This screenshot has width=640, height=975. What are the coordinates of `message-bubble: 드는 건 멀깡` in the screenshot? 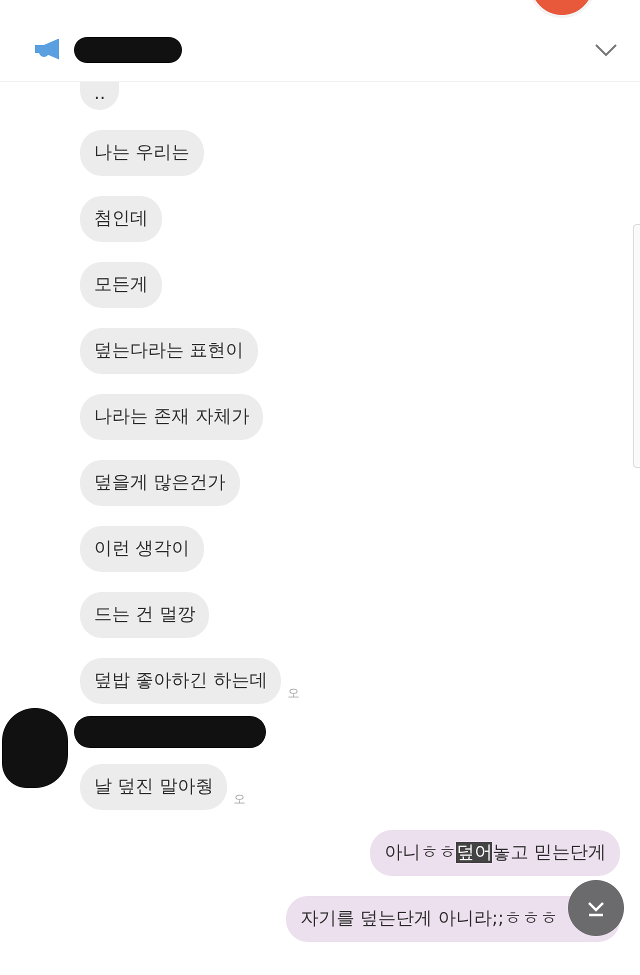 It's located at (145, 615).